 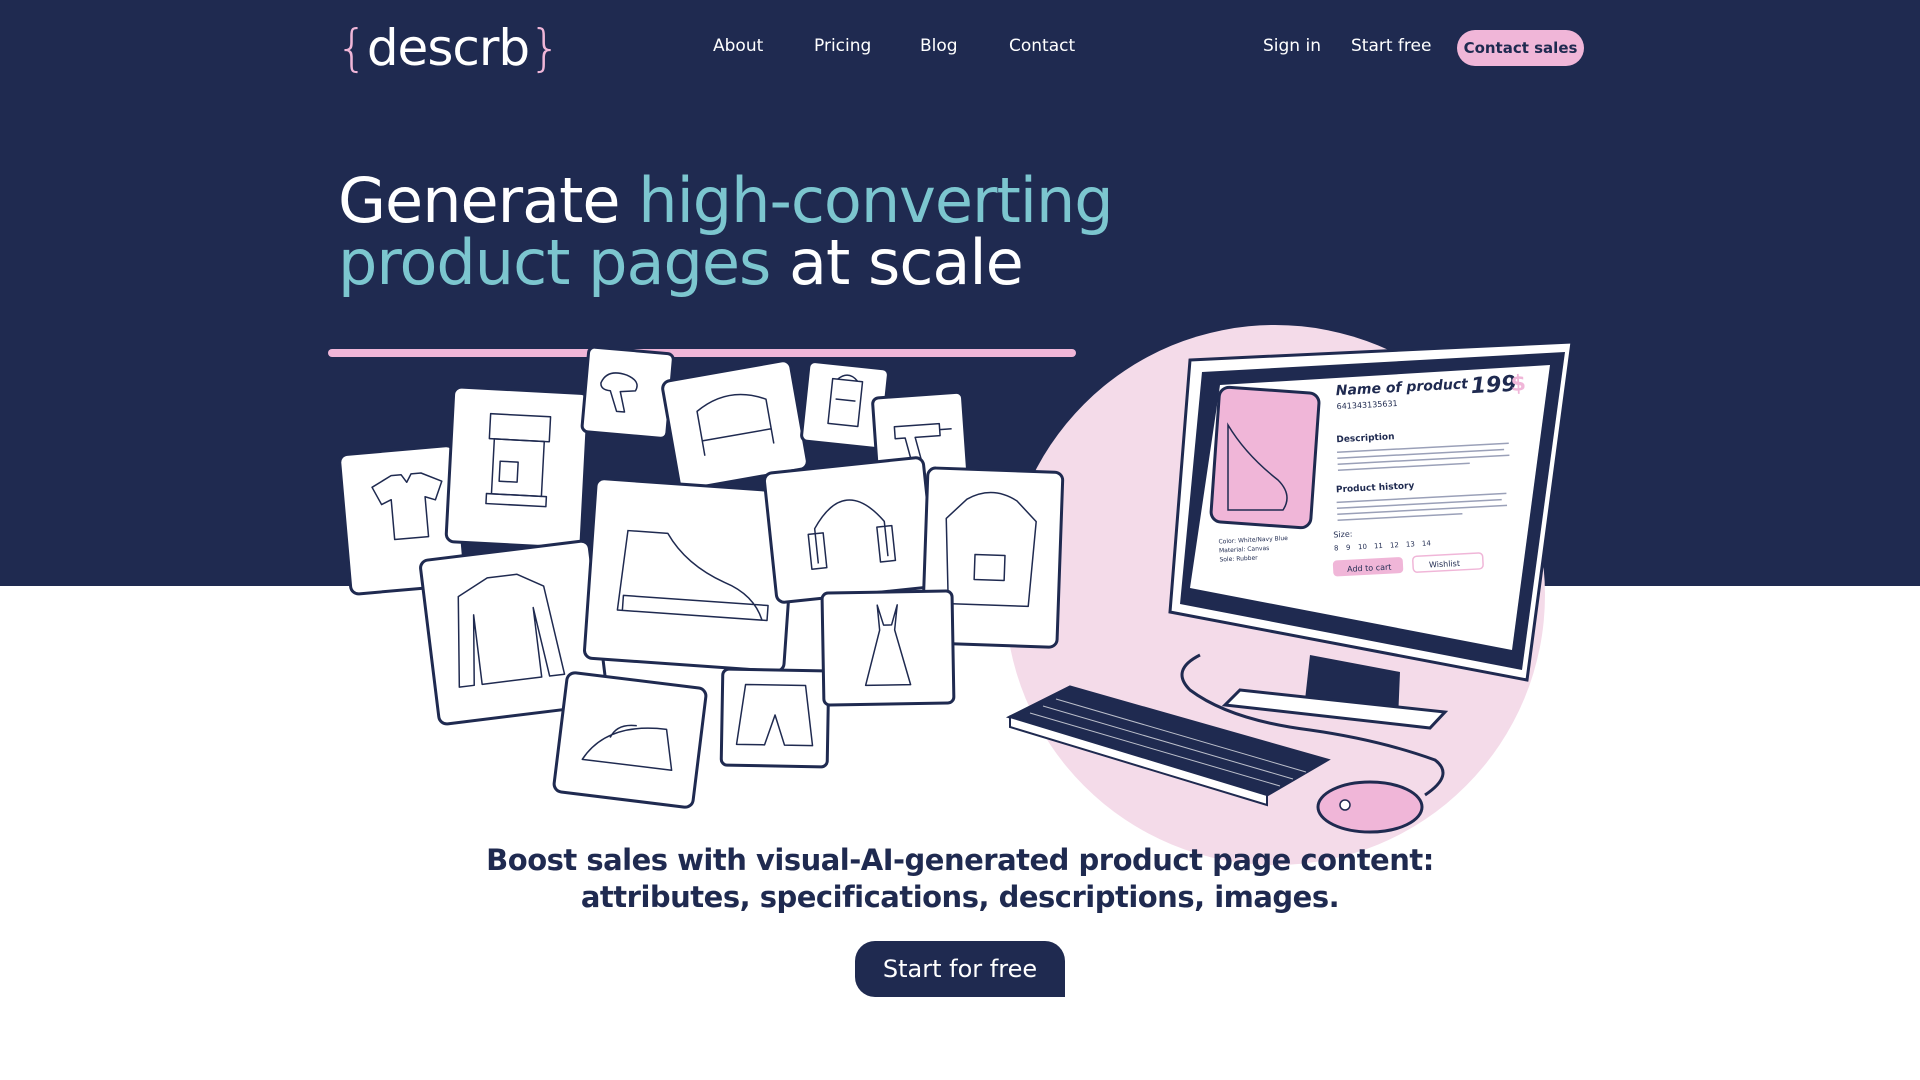 I want to click on logo-brace-close: }, so click(x=545, y=48).